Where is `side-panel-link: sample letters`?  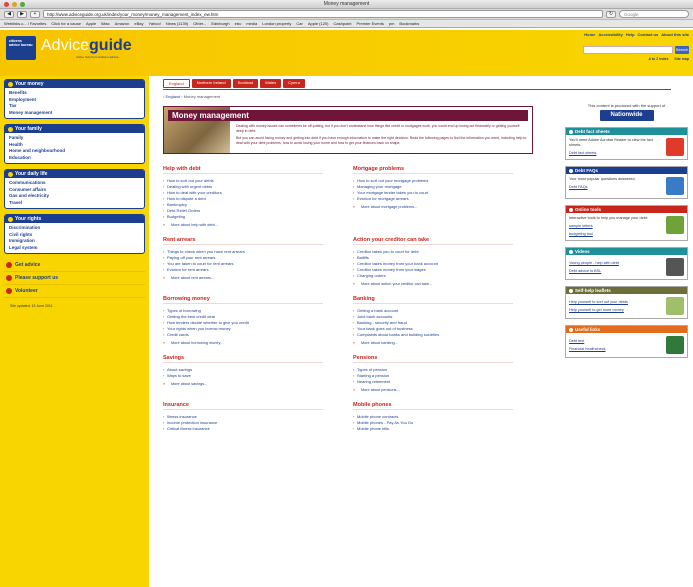 side-panel-link: sample letters is located at coordinates (616, 226).